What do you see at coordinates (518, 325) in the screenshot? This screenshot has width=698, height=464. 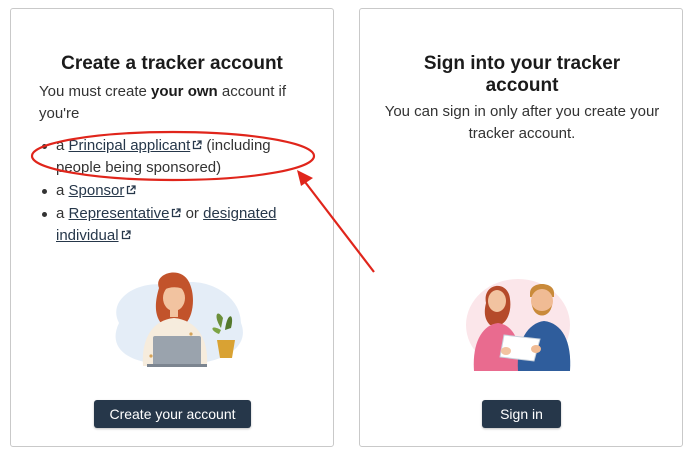 I see `two-people-illustration` at bounding box center [518, 325].